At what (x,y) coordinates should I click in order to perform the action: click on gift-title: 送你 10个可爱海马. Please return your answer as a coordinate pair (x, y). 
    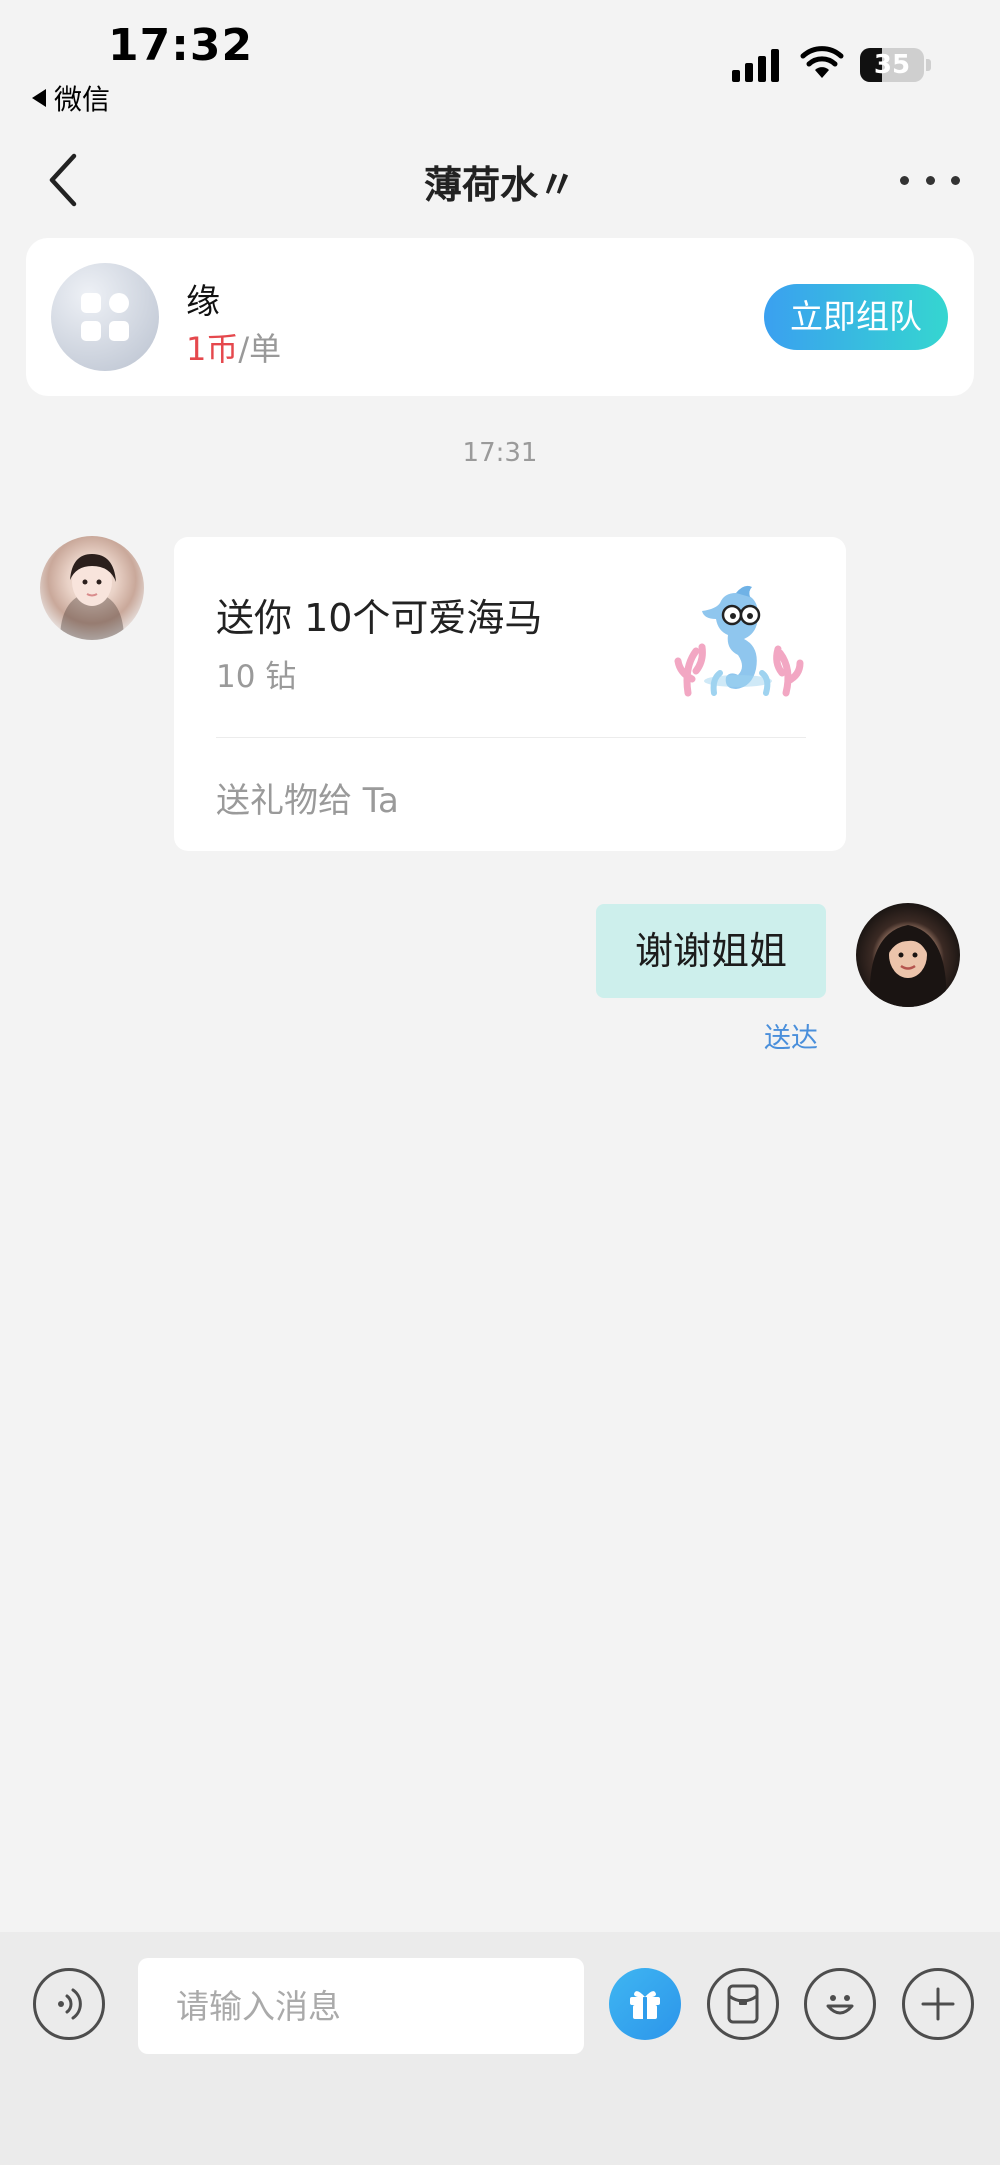
    Looking at the image, I should click on (379, 618).